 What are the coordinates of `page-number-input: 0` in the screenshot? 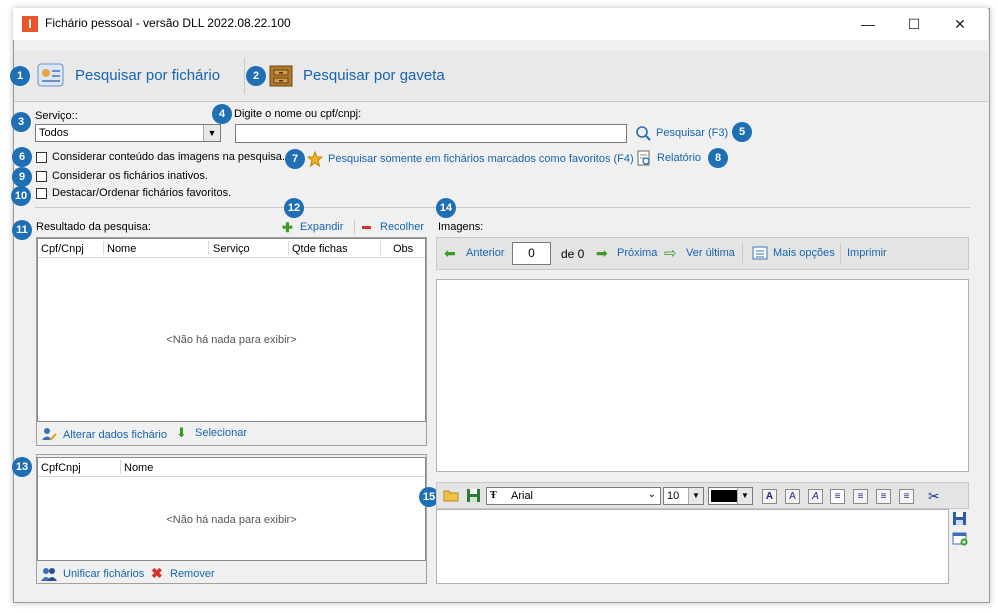 It's located at (531, 253).